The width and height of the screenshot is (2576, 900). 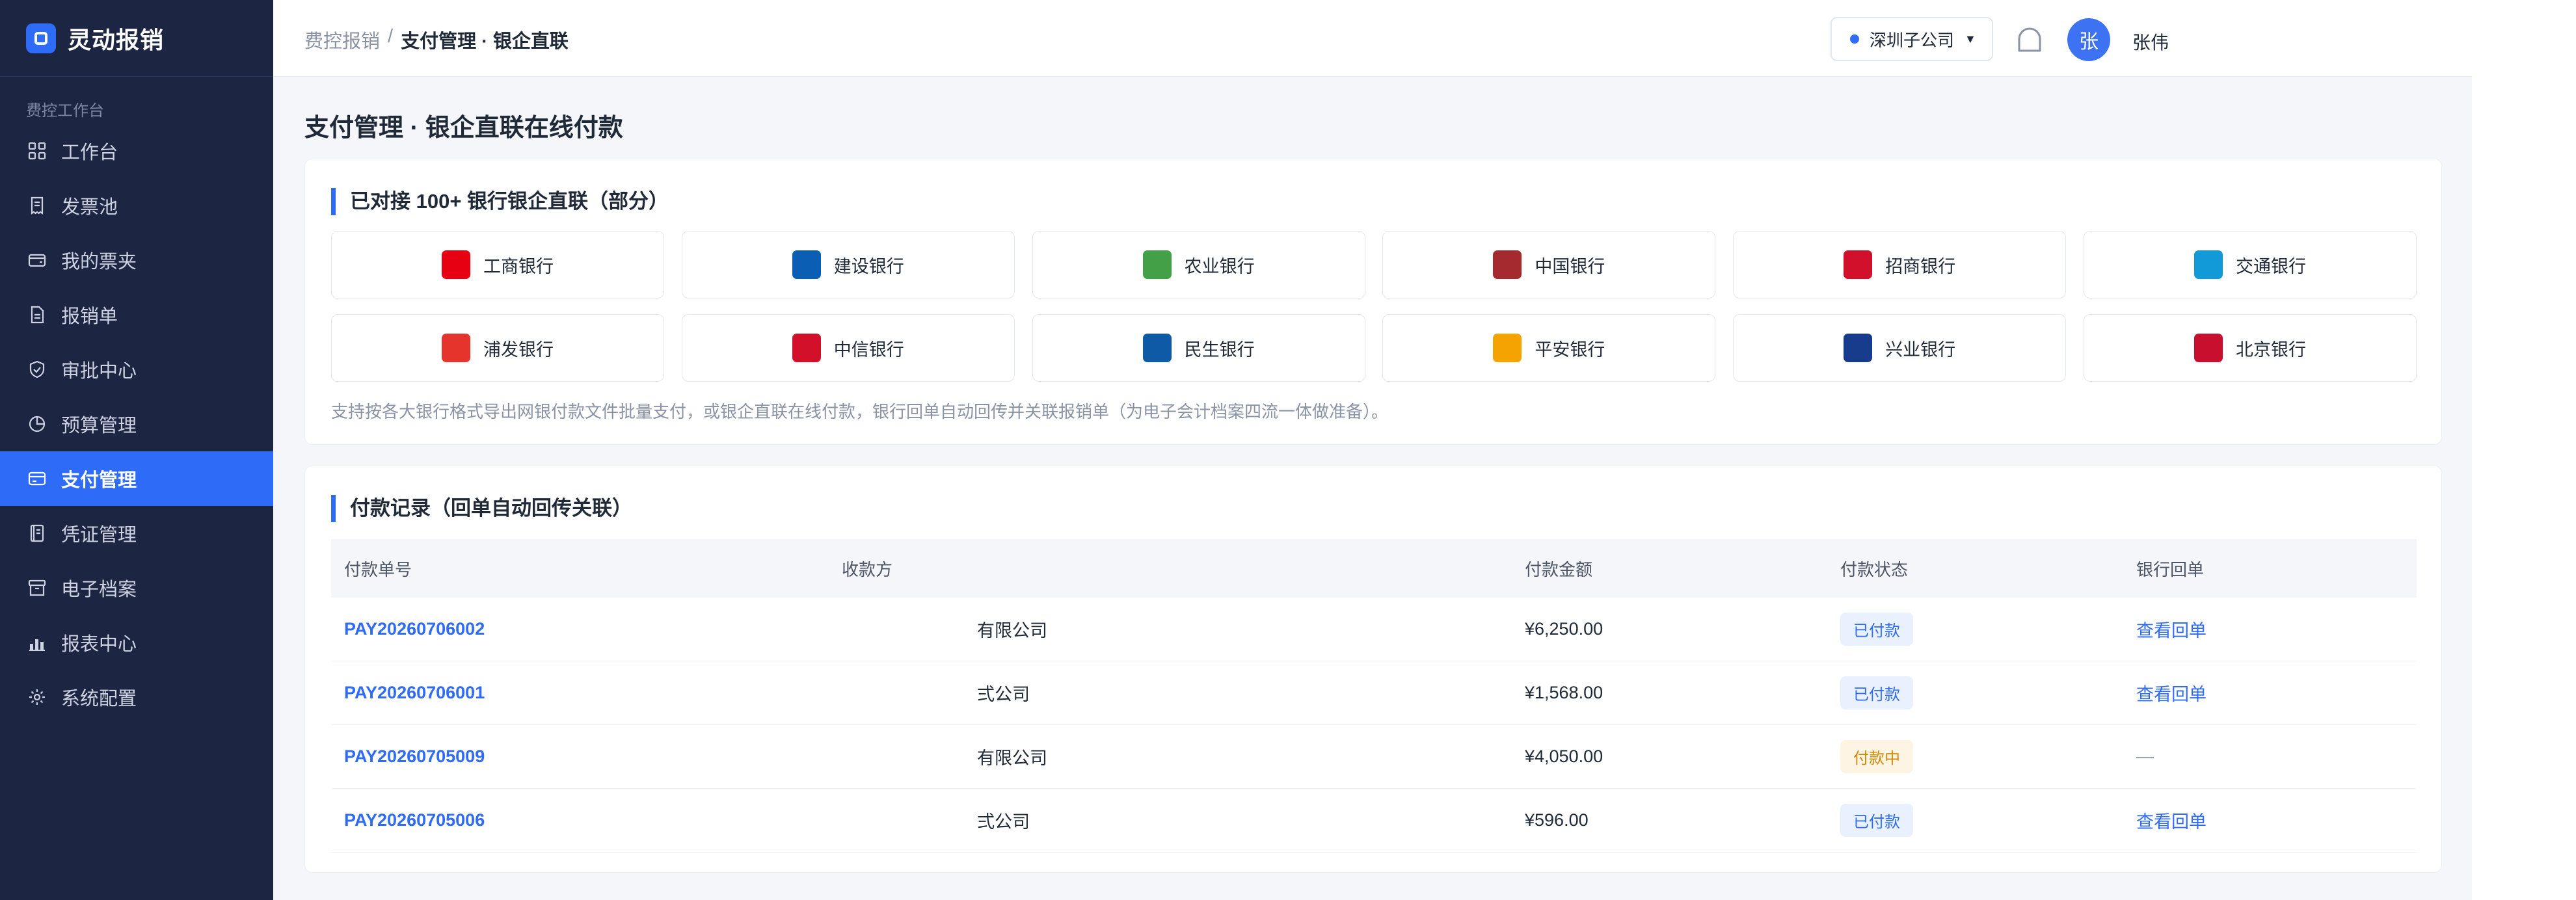 What do you see at coordinates (463, 128) in the screenshot?
I see `page-title: 支付管理 · 银企直联在线付款` at bounding box center [463, 128].